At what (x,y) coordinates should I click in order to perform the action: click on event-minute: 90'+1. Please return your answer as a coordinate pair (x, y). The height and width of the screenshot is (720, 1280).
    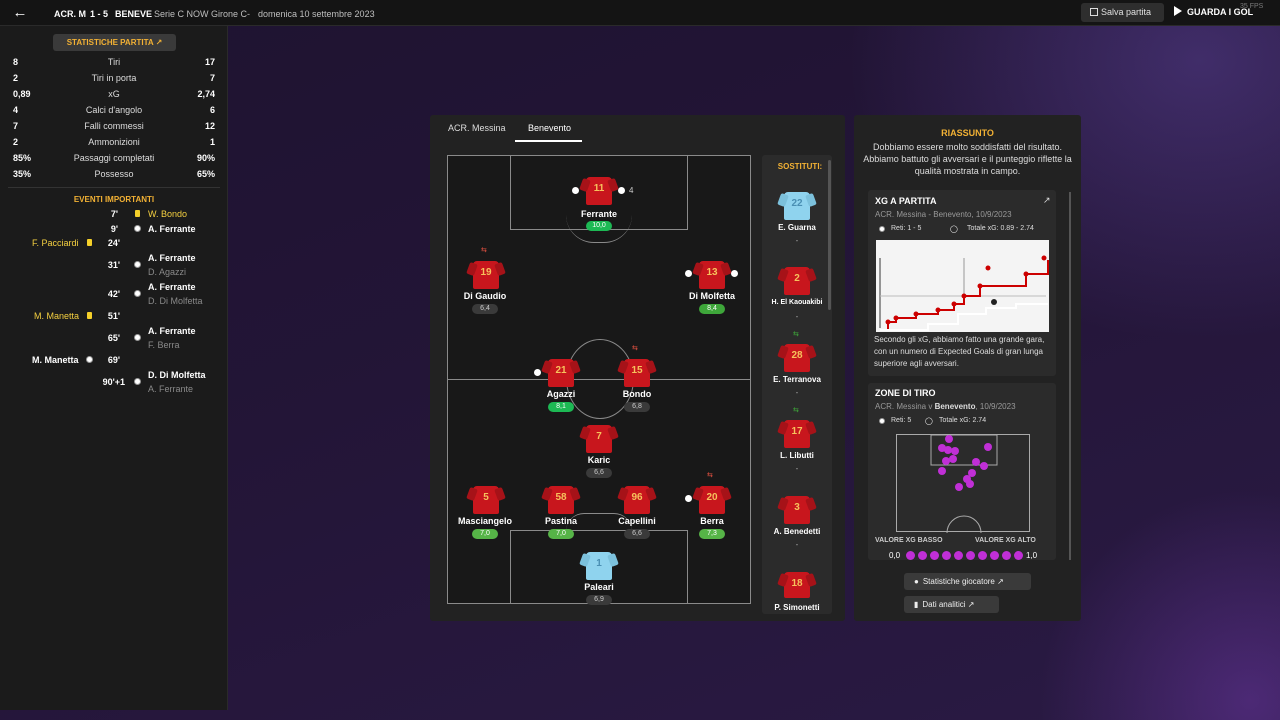
    Looking at the image, I should click on (113, 382).